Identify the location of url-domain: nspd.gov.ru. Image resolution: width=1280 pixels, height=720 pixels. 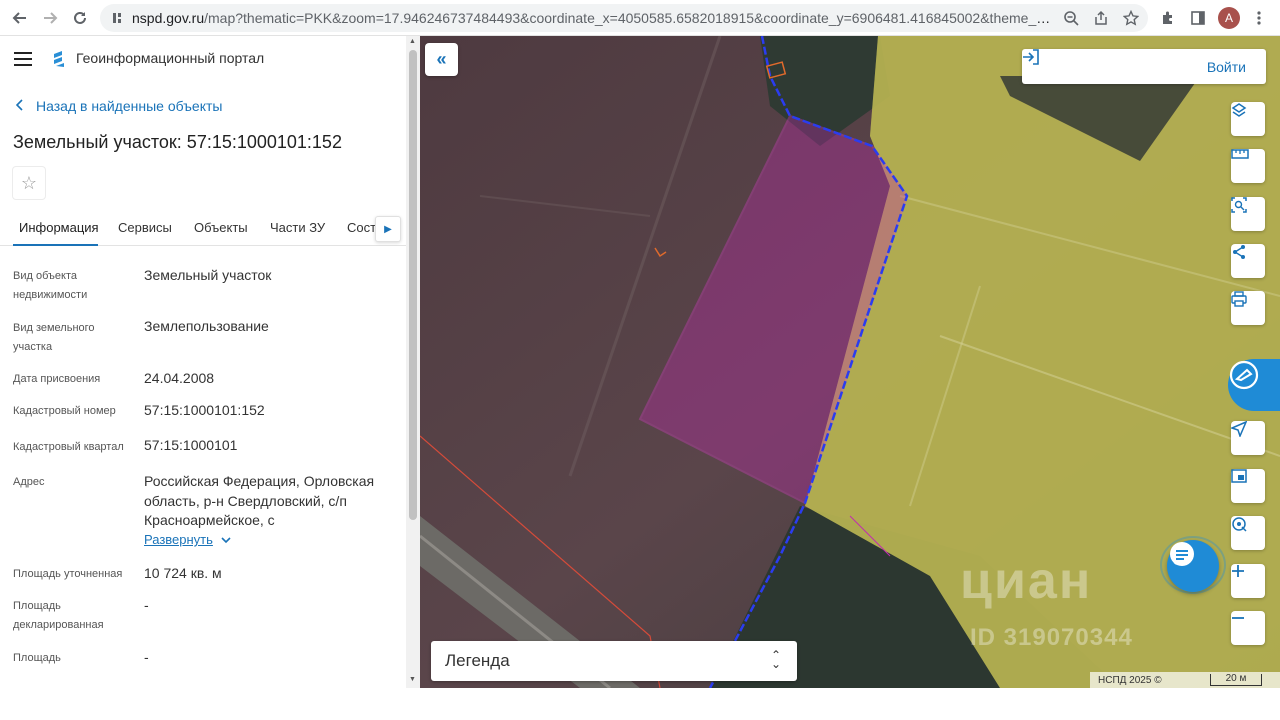
(168, 18).